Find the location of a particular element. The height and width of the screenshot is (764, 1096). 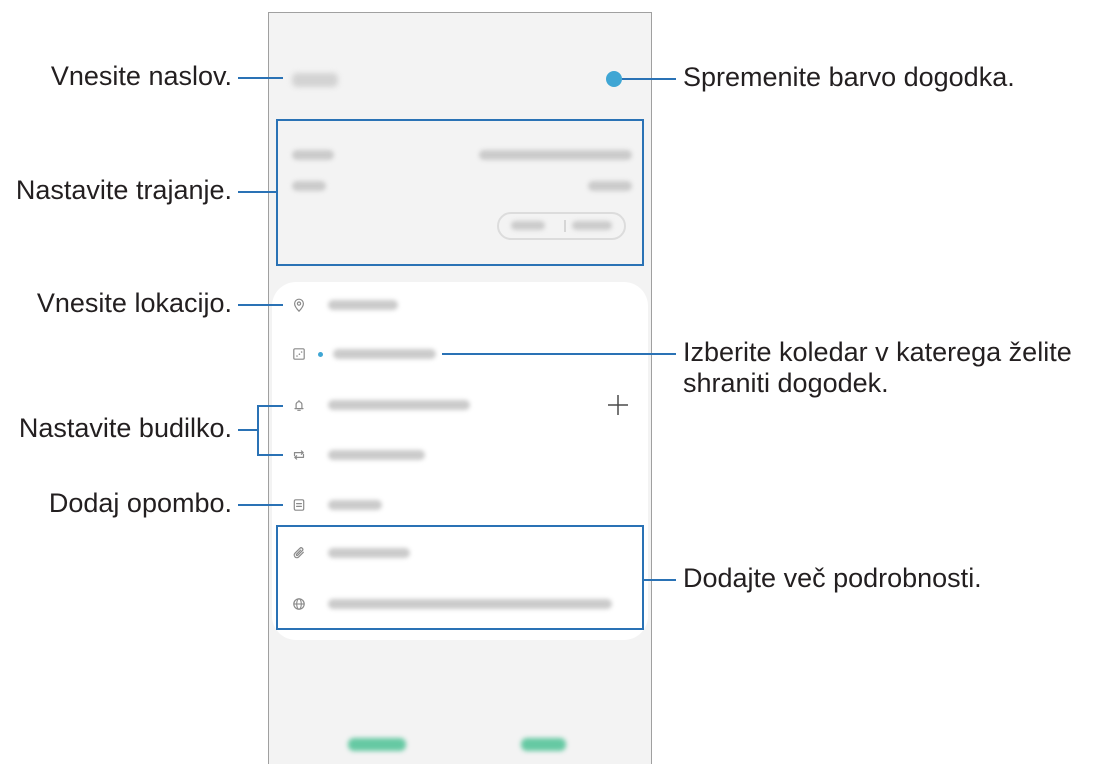

event-color-button is located at coordinates (614, 79).